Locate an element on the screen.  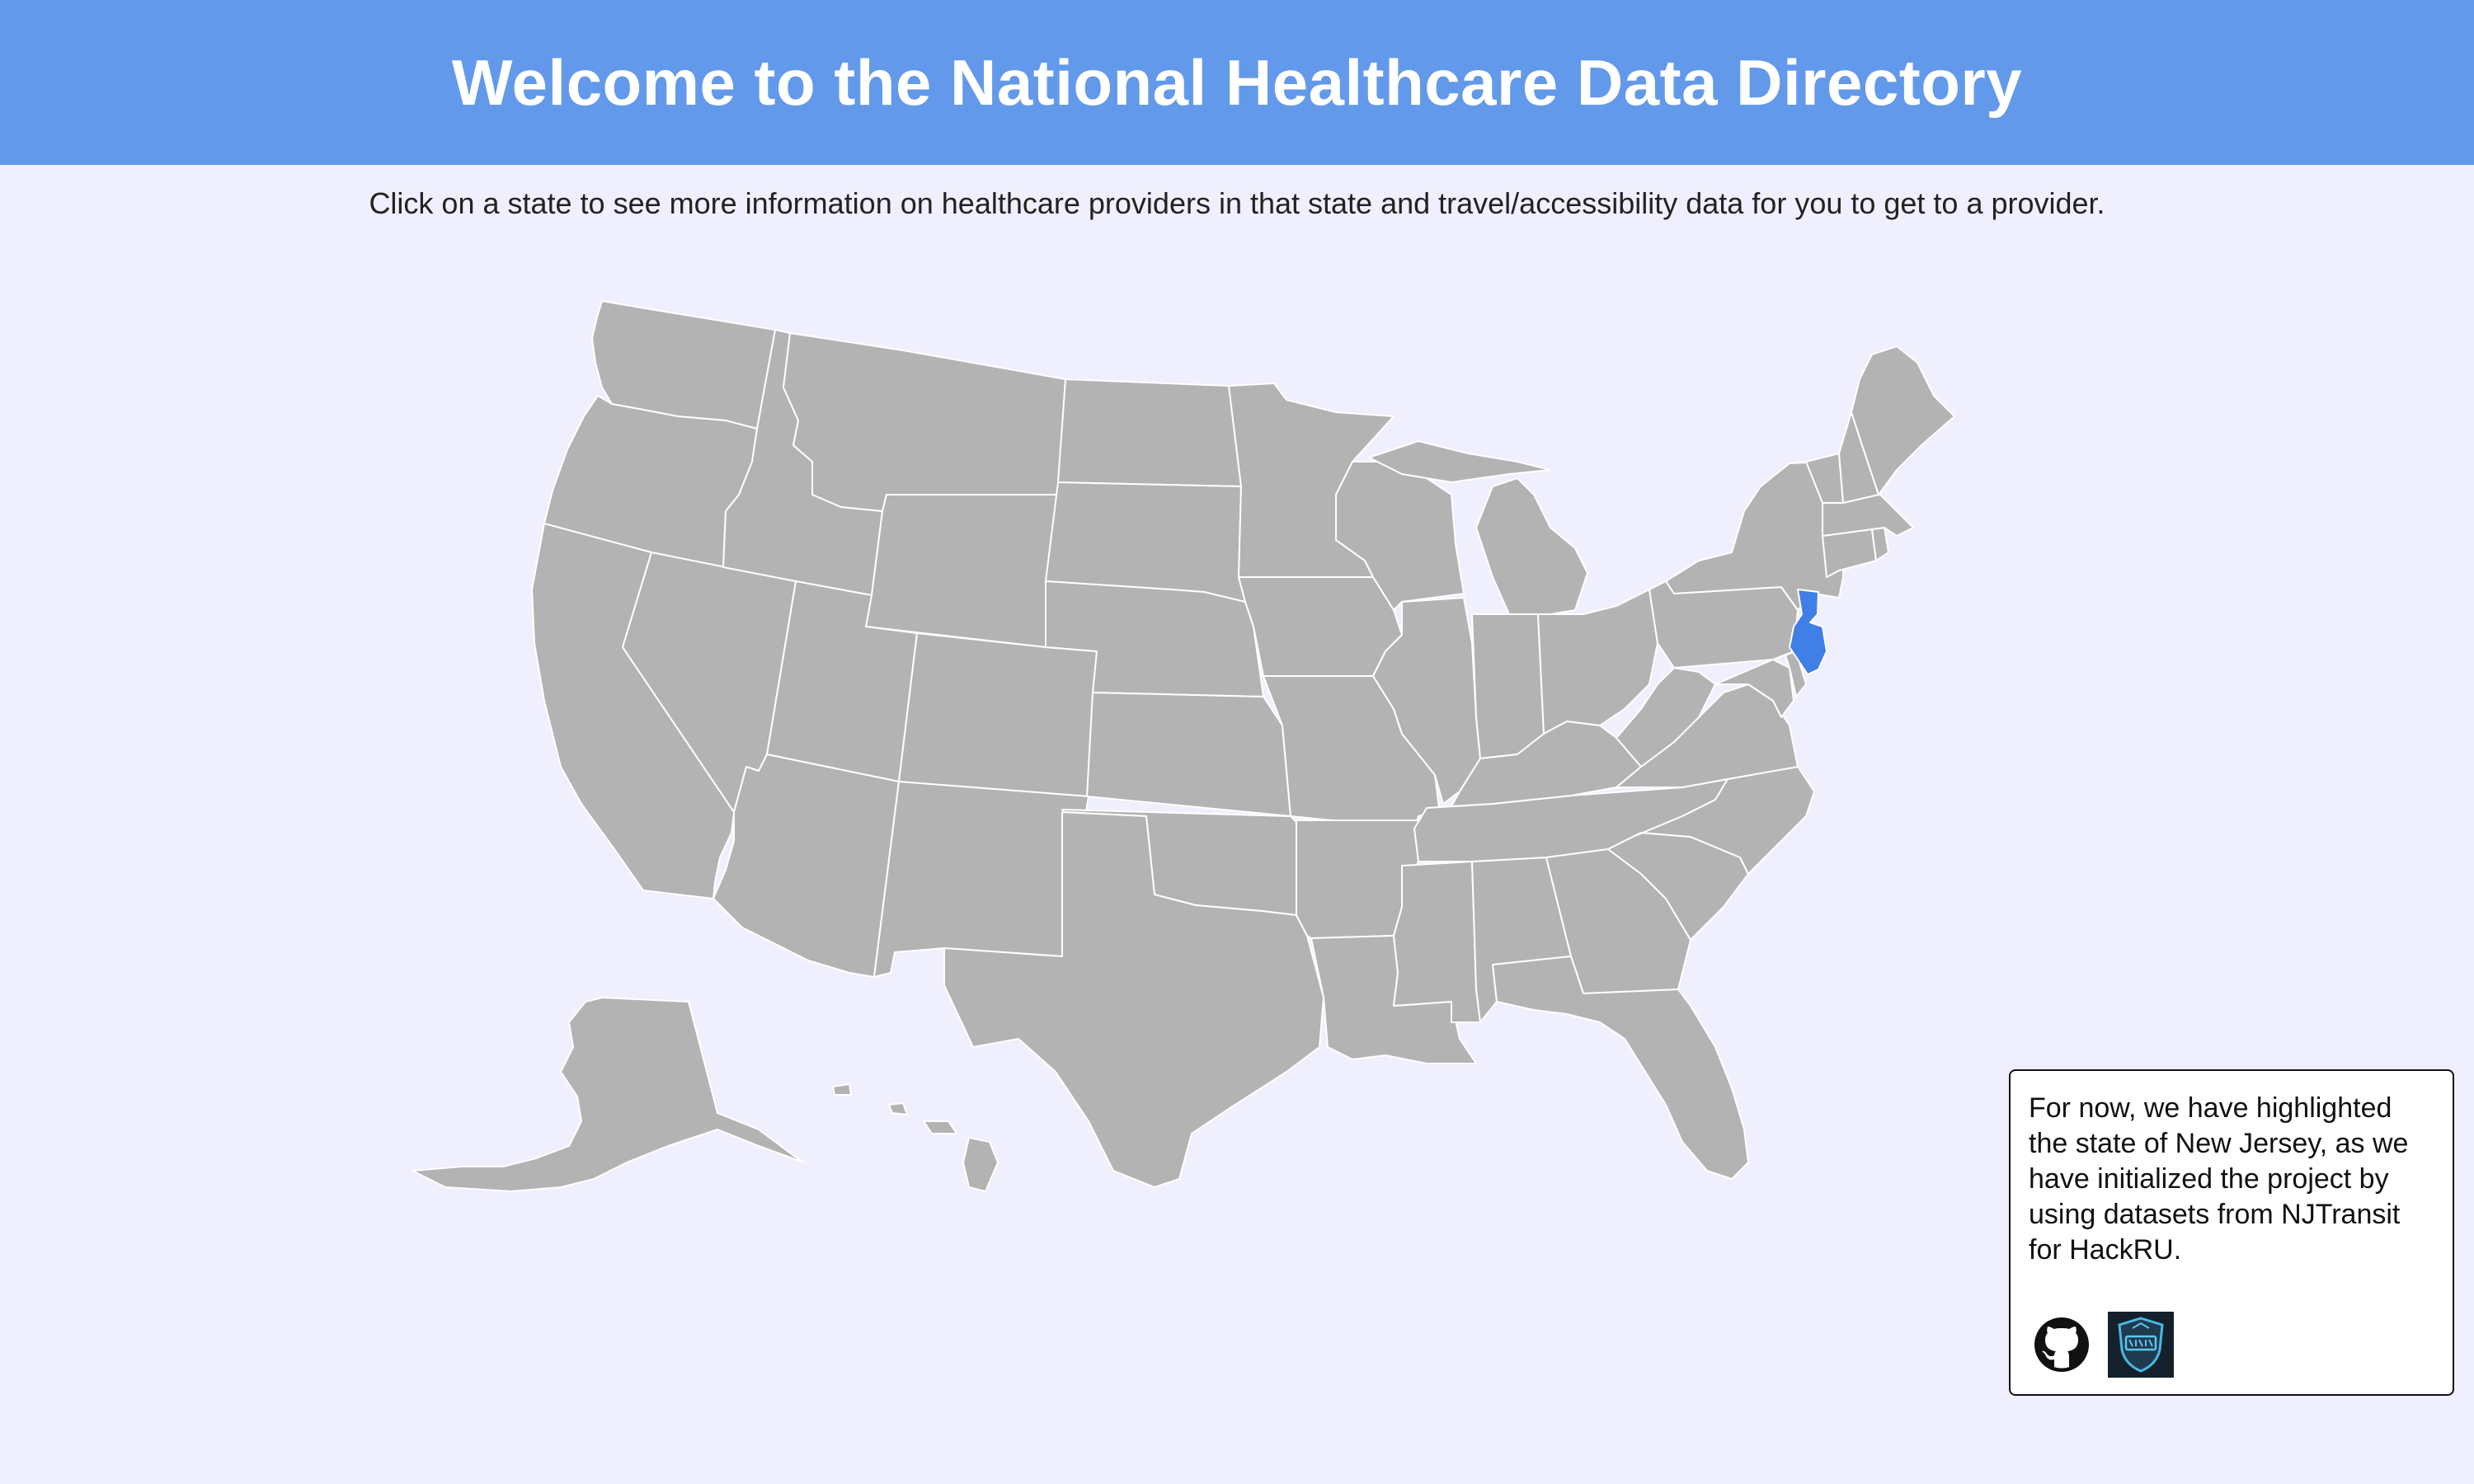
hackru-logo is located at coordinates (2141, 1345).